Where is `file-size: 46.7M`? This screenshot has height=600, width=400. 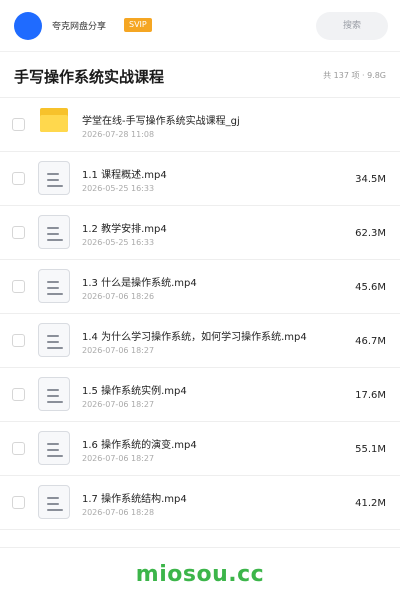 file-size: 46.7M is located at coordinates (370, 341).